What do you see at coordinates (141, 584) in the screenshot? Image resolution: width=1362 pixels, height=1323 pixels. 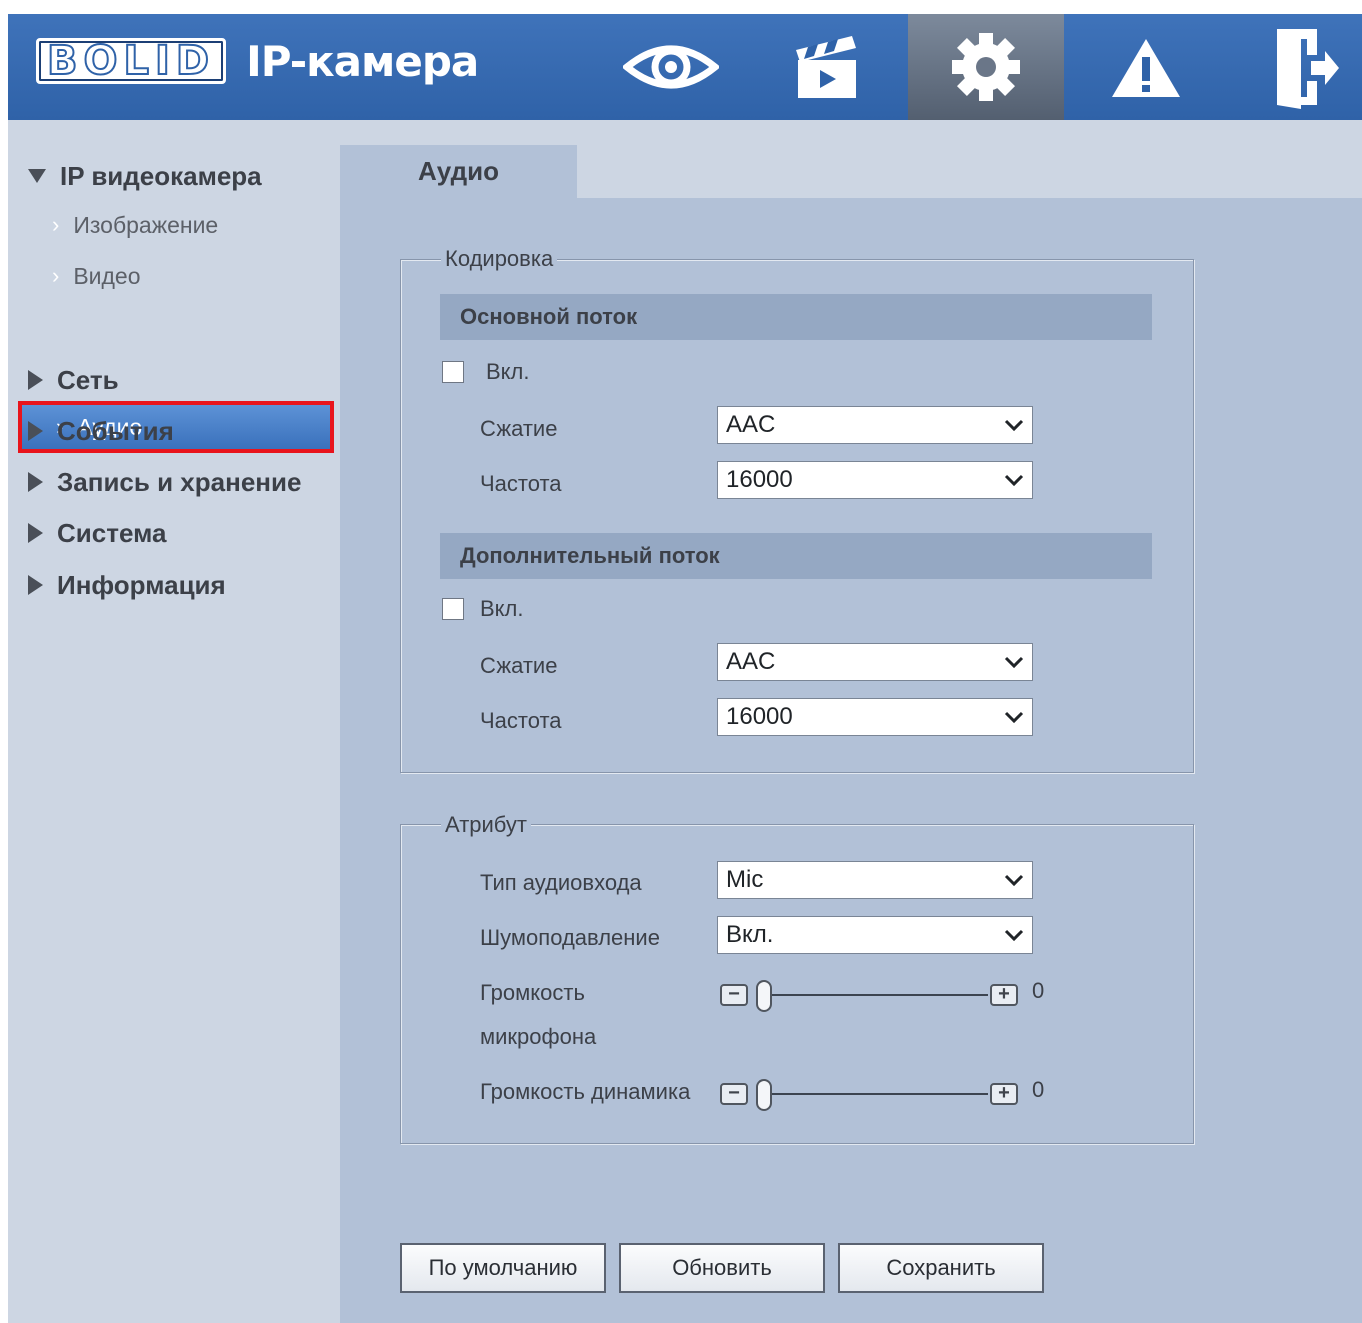 I see `sidebar-item-label: Информация` at bounding box center [141, 584].